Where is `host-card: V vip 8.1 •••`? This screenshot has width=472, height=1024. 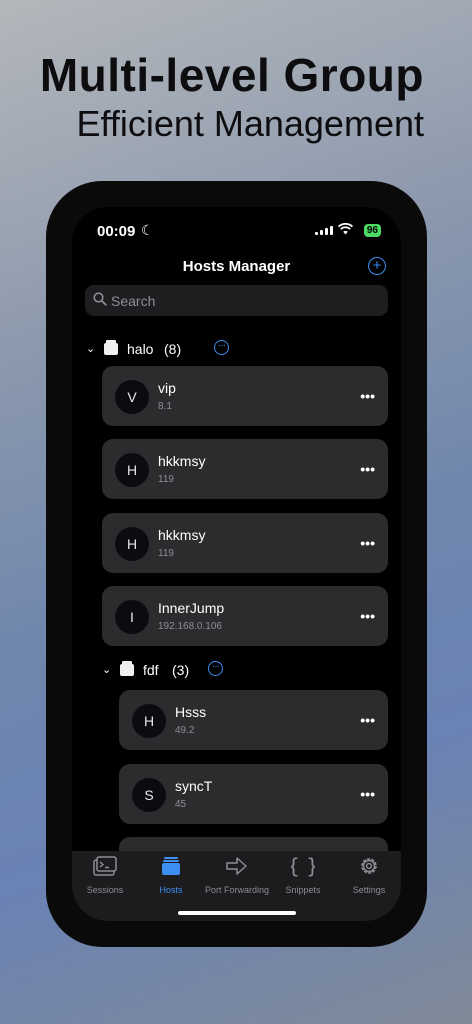
host-card: V vip 8.1 ••• is located at coordinates (245, 396).